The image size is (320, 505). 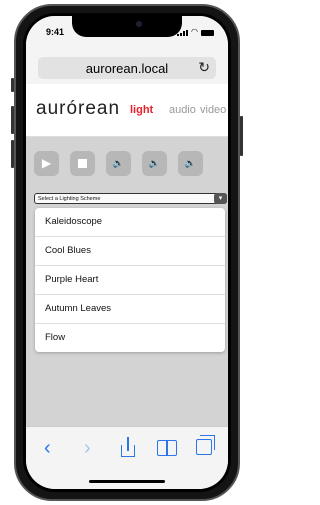 I want to click on chevron-down-icon: ▾, so click(x=220, y=198).